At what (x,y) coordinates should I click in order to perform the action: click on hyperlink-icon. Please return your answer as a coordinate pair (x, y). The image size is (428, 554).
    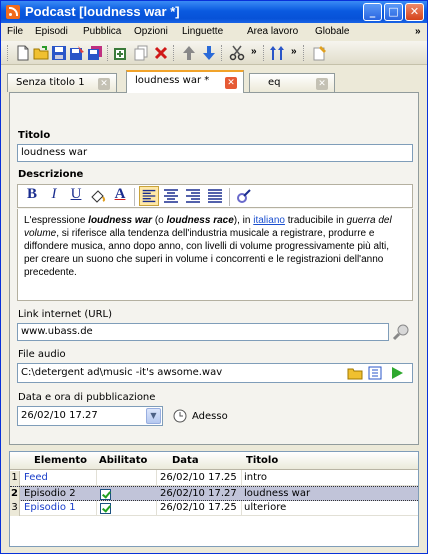
    Looking at the image, I should click on (244, 196).